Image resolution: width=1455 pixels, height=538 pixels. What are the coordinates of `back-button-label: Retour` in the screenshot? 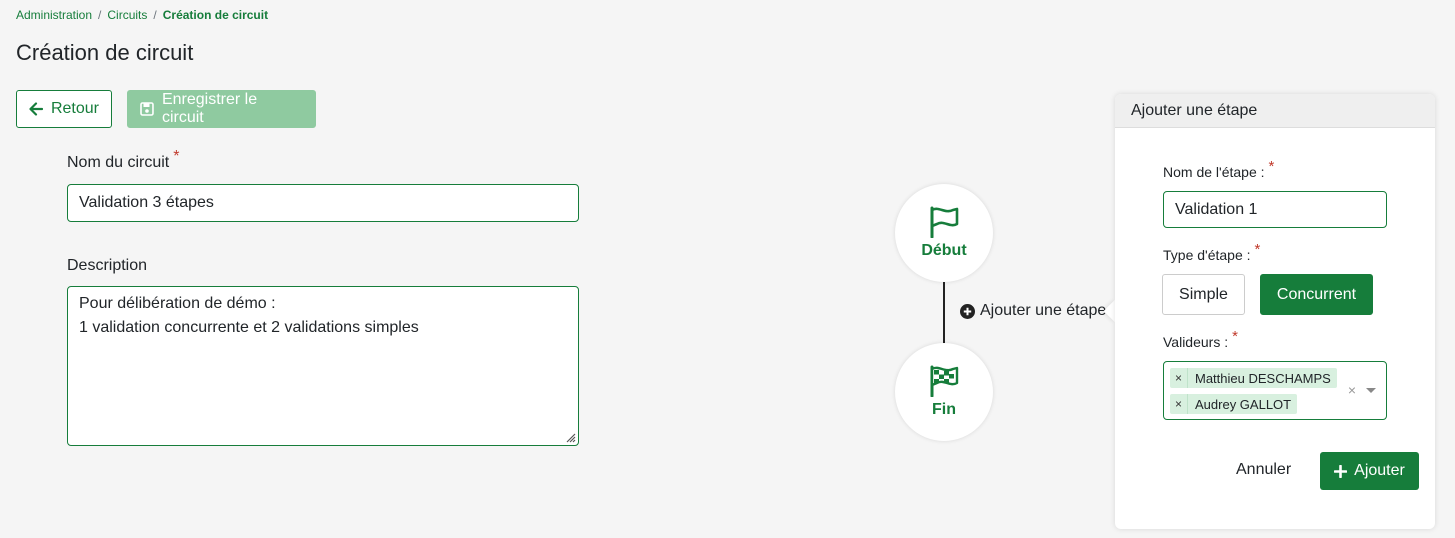 It's located at (74, 108).